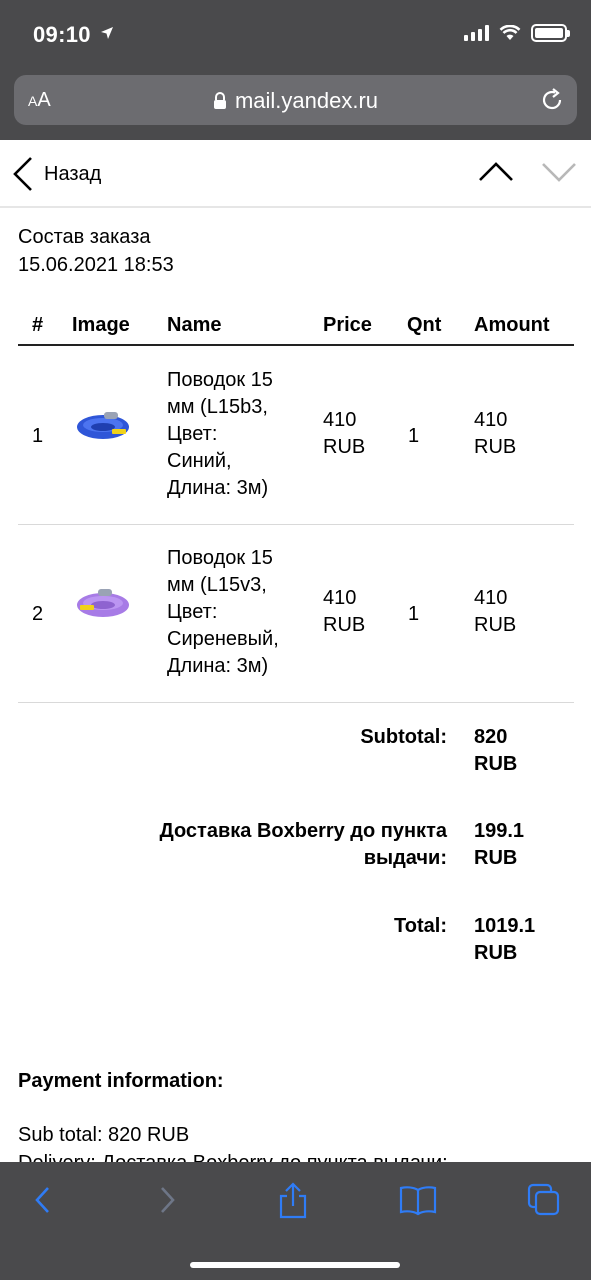 The image size is (591, 1280). What do you see at coordinates (168, 1200) in the screenshot?
I see `forward-chevron-icon` at bounding box center [168, 1200].